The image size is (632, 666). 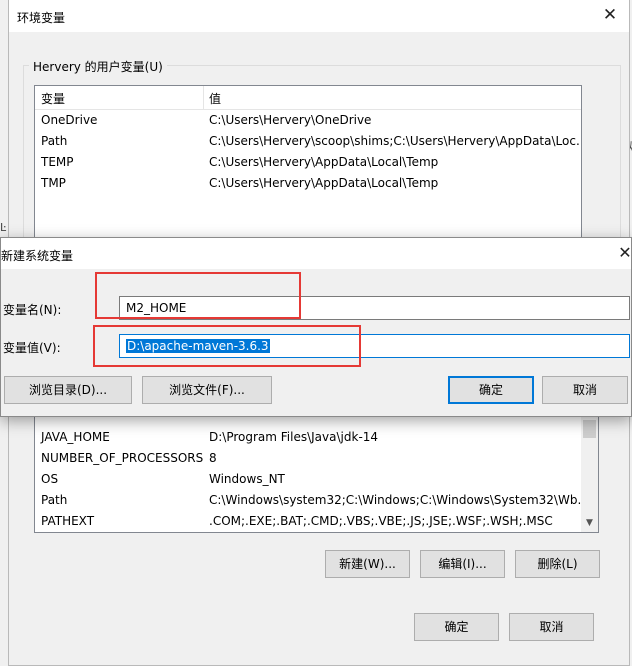 What do you see at coordinates (557, 564) in the screenshot?
I see `delete-variable-button: 删除(L)` at bounding box center [557, 564].